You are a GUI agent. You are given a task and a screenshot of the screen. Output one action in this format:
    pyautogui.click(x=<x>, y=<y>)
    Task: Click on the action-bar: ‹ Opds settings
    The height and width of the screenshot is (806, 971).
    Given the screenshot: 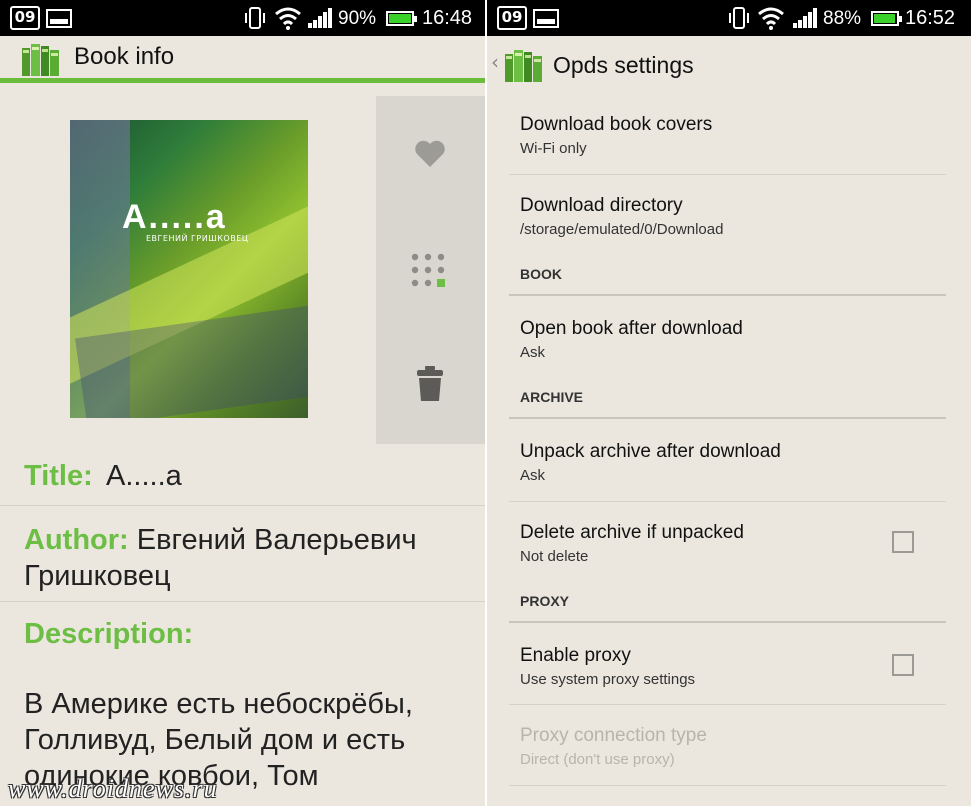 What is the action you would take?
    pyautogui.click(x=729, y=65)
    